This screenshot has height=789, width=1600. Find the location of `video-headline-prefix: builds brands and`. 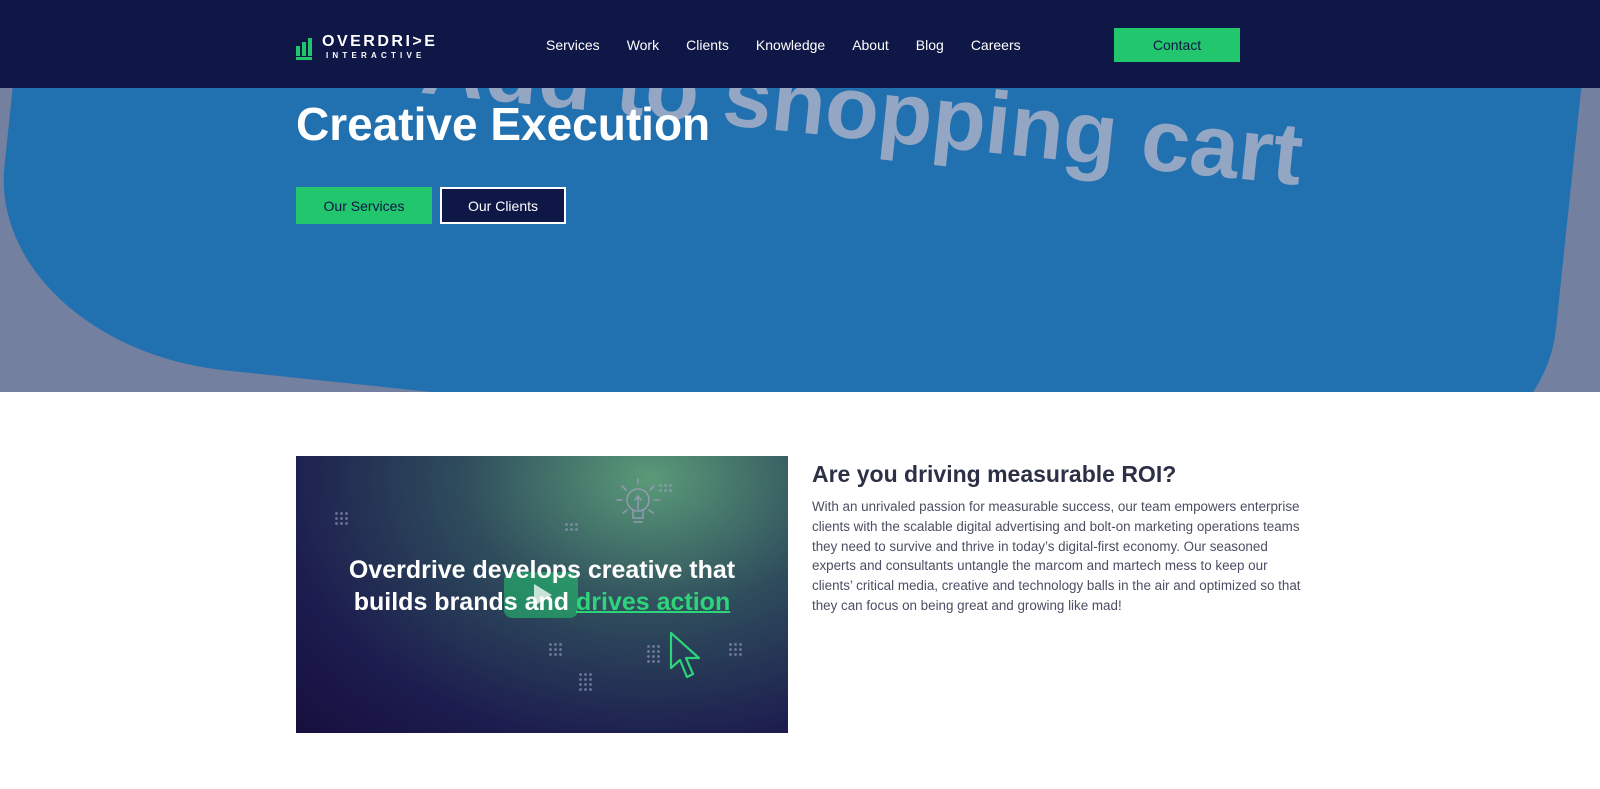

video-headline-prefix: builds brands and is located at coordinates (464, 602).